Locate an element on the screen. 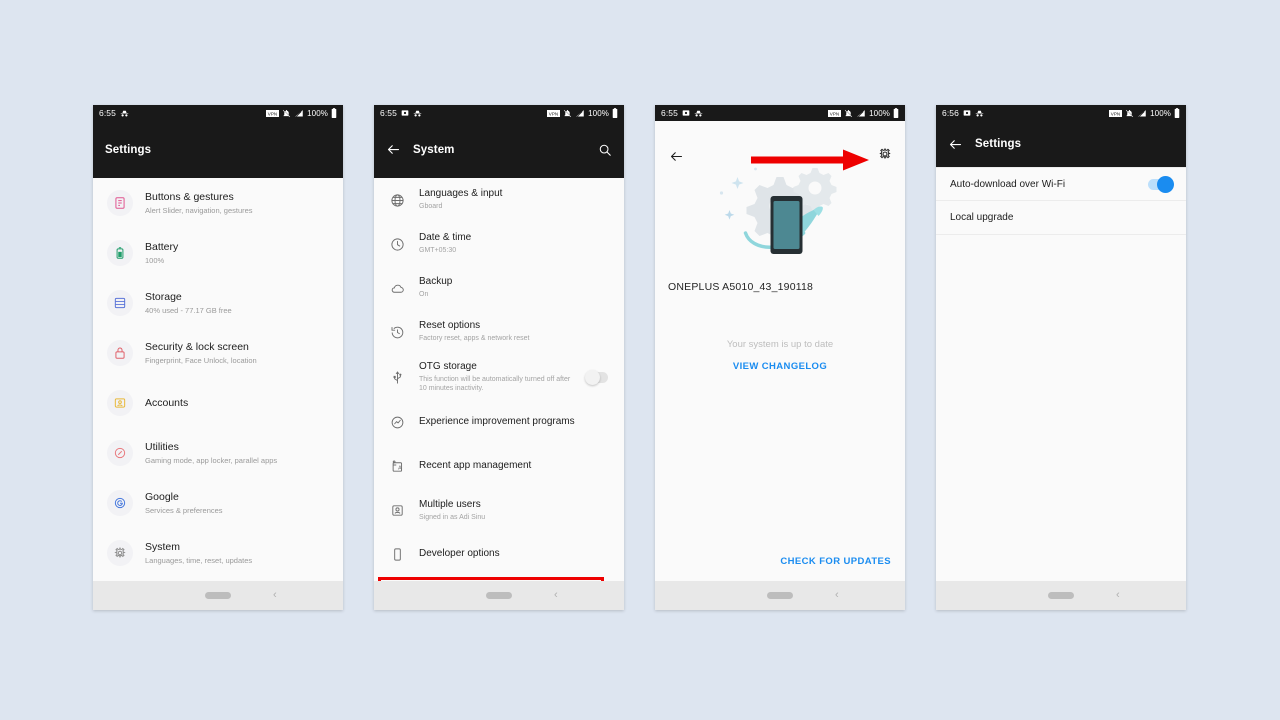  settings-row-title: Security & lock screen is located at coordinates (197, 347).